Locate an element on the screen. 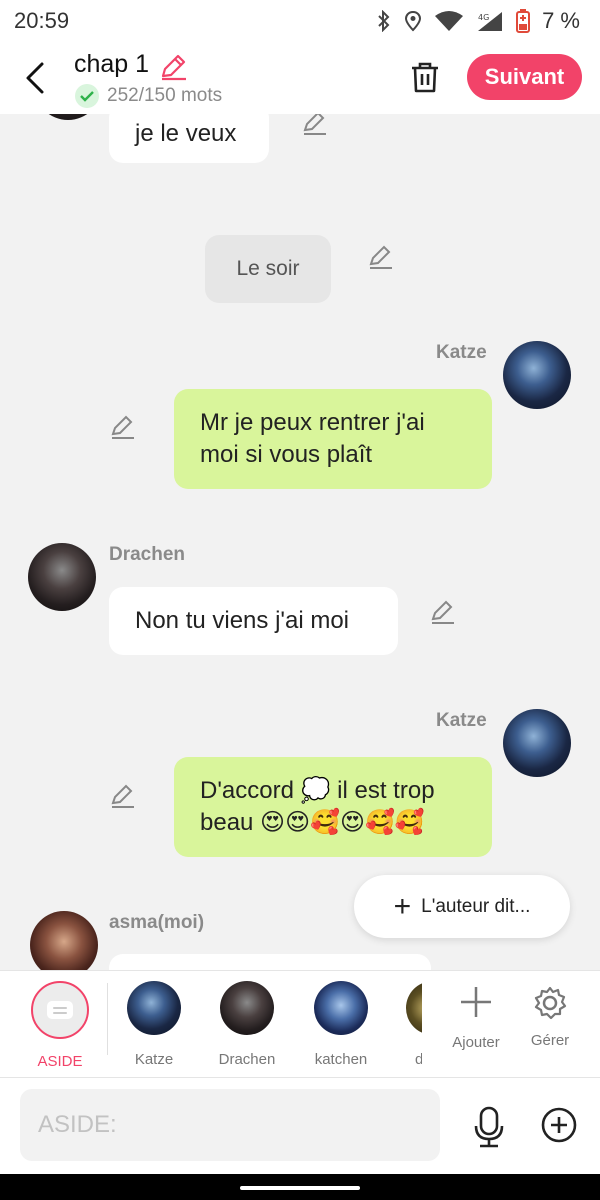  character-drachen: Drachen is located at coordinates (247, 1024).